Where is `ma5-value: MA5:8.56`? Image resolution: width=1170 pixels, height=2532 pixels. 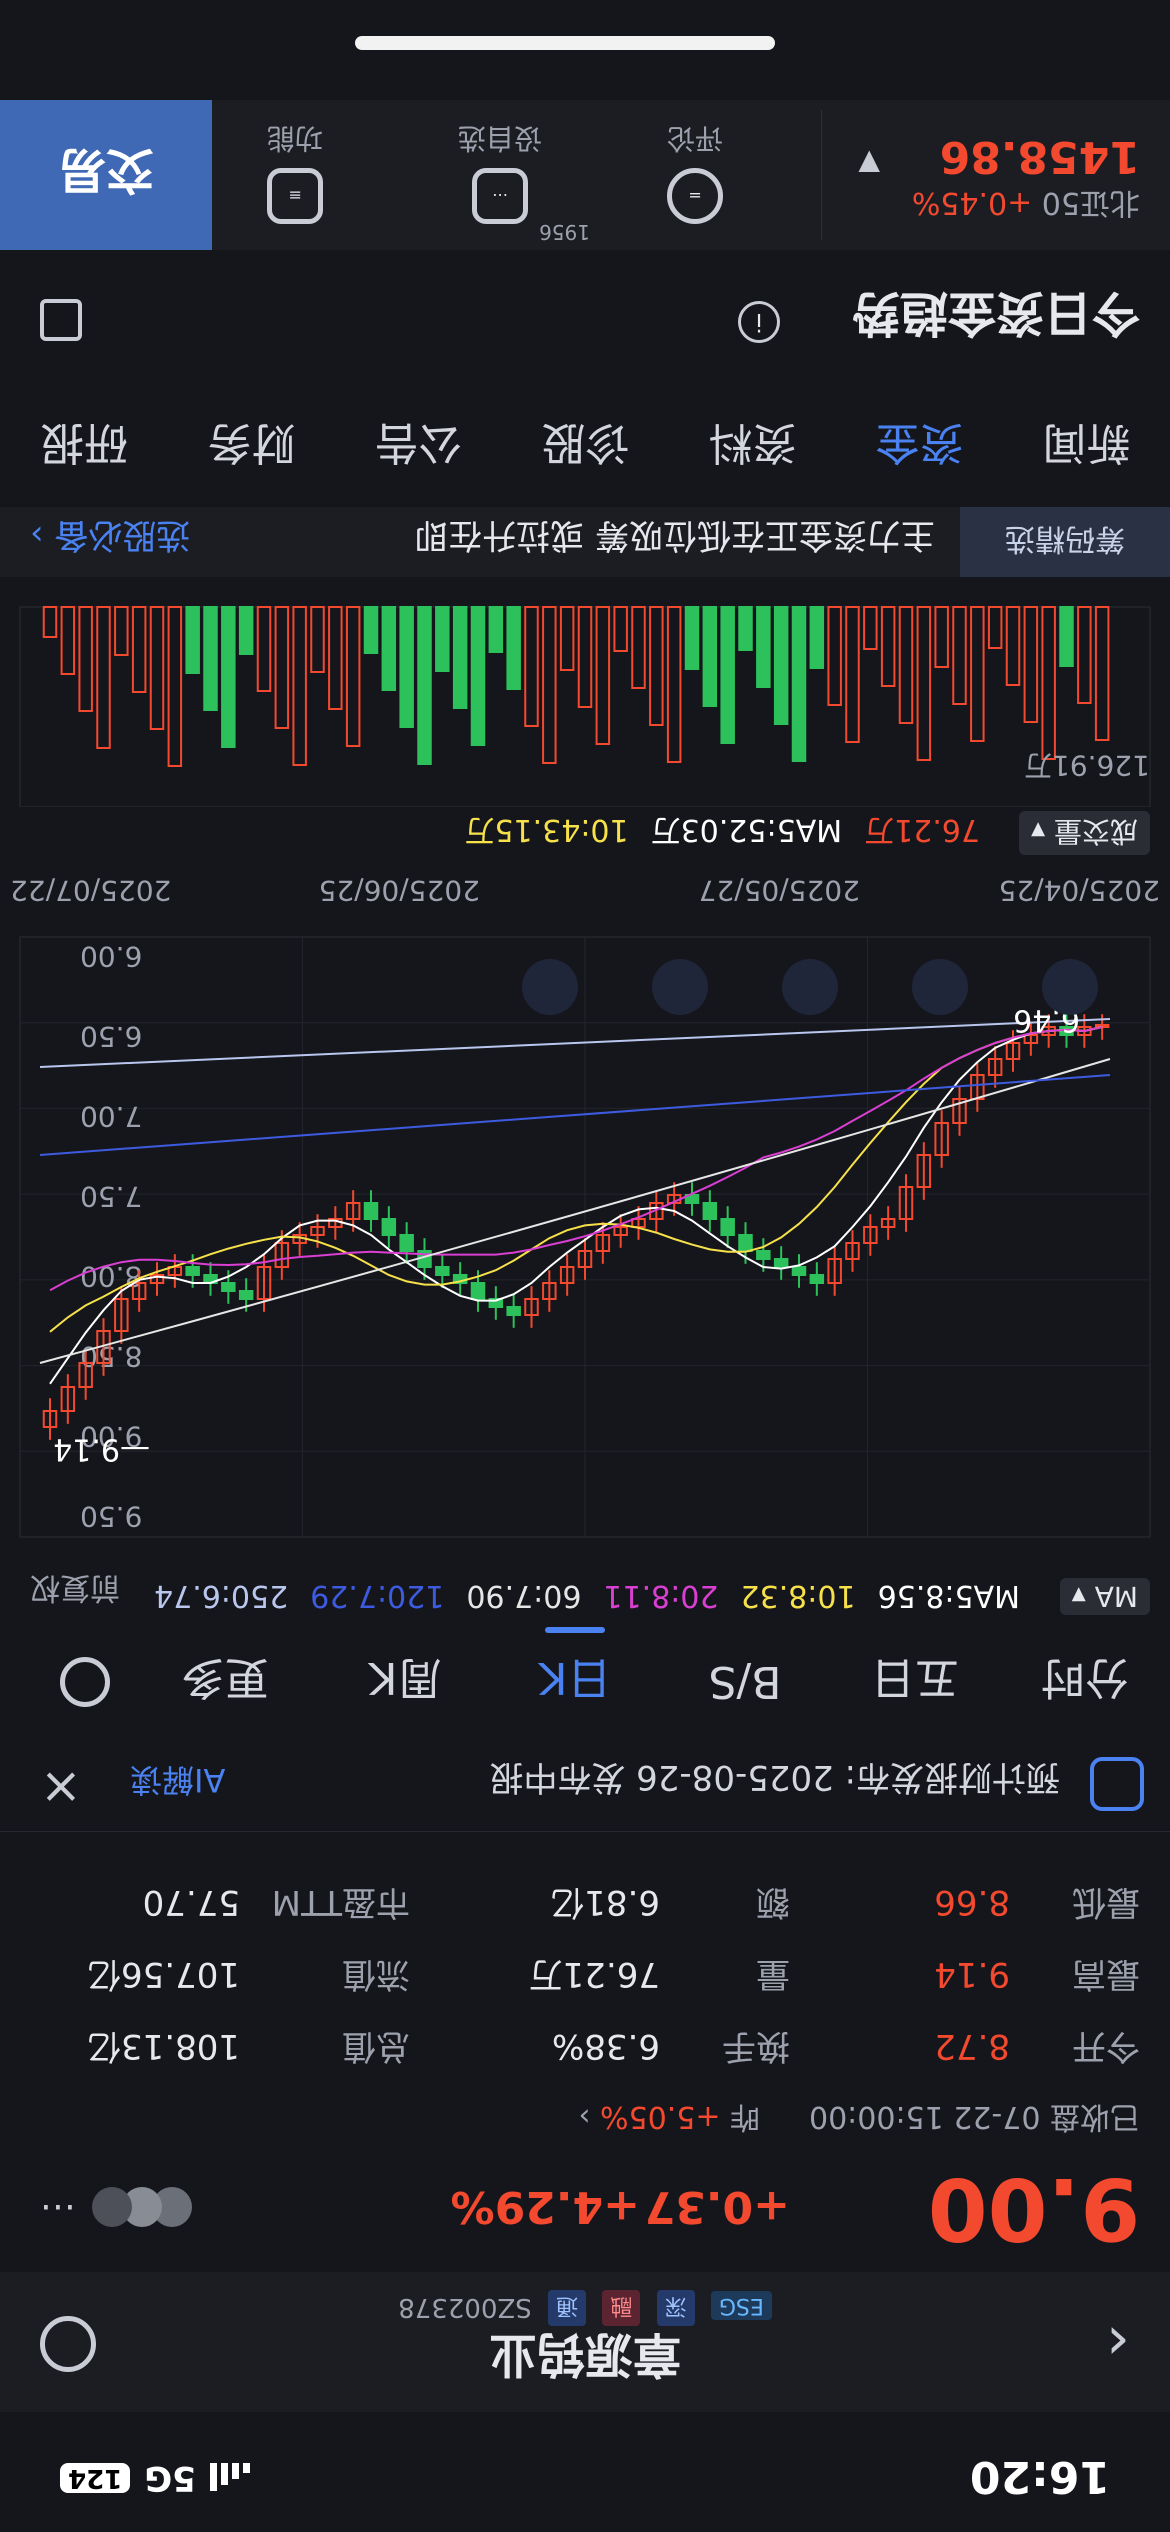
ma5-value: MA5:8.56 is located at coordinates (948, 1595).